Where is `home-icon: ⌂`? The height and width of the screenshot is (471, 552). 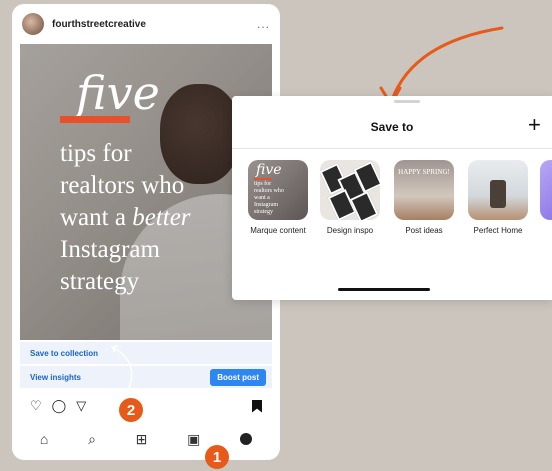
home-icon: ⌂ is located at coordinates (44, 439).